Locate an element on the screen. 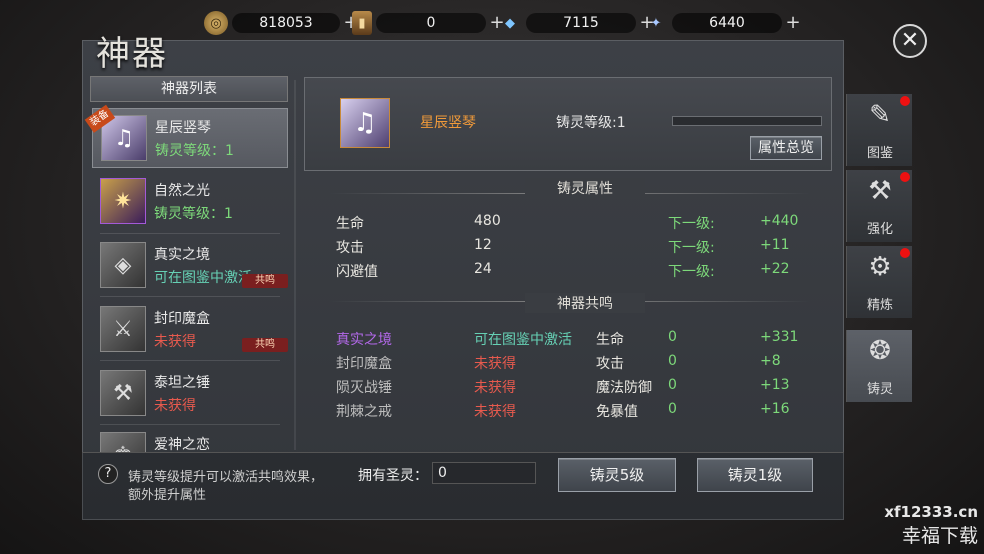  tab-label: 强化 is located at coordinates (879, 229).